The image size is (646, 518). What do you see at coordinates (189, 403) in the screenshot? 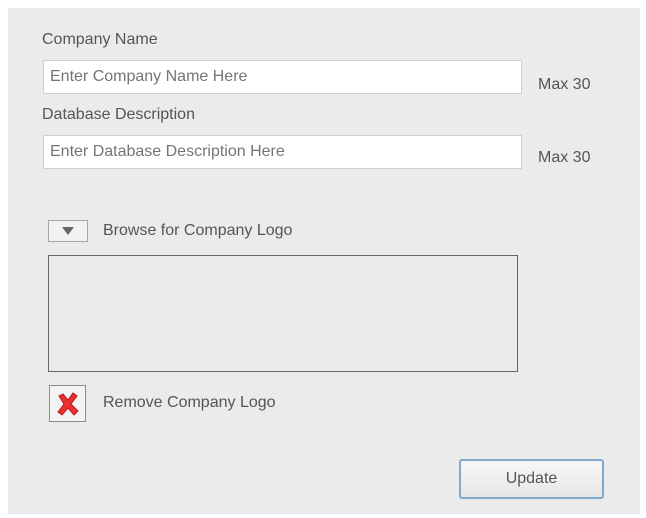
I see `remove-logo-label: Remove Company Logo` at bounding box center [189, 403].